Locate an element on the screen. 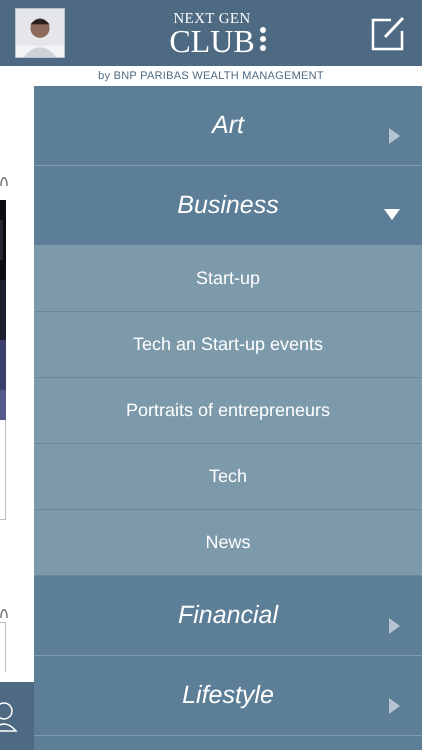 Image resolution: width=422 pixels, height=750 pixels. subcategory-item: News is located at coordinates (228, 543).